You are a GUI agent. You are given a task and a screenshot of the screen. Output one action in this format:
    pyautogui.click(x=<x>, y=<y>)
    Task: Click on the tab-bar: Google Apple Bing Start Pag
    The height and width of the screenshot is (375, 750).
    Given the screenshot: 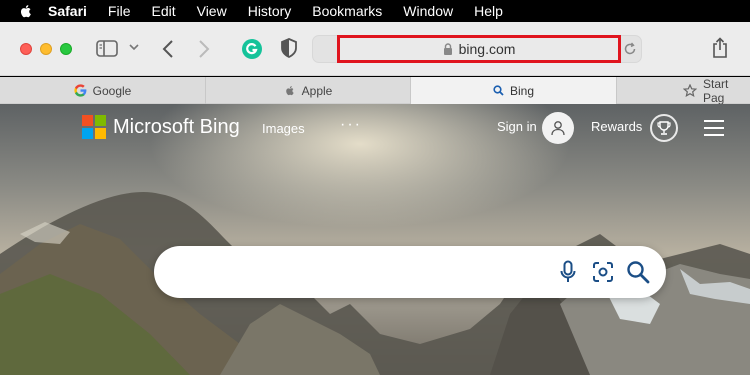 What is the action you would take?
    pyautogui.click(x=375, y=90)
    